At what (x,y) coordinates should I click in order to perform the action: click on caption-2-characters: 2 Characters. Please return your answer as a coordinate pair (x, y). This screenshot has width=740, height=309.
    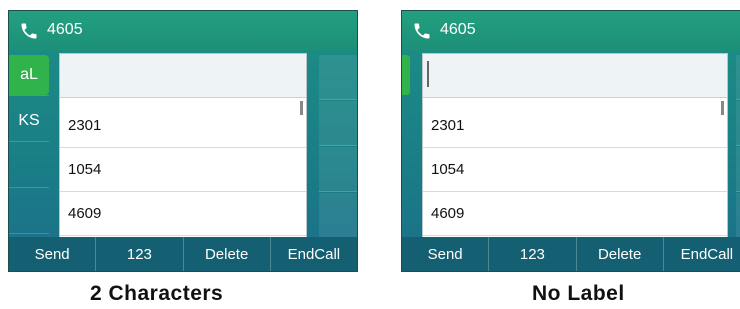
    Looking at the image, I should click on (157, 293).